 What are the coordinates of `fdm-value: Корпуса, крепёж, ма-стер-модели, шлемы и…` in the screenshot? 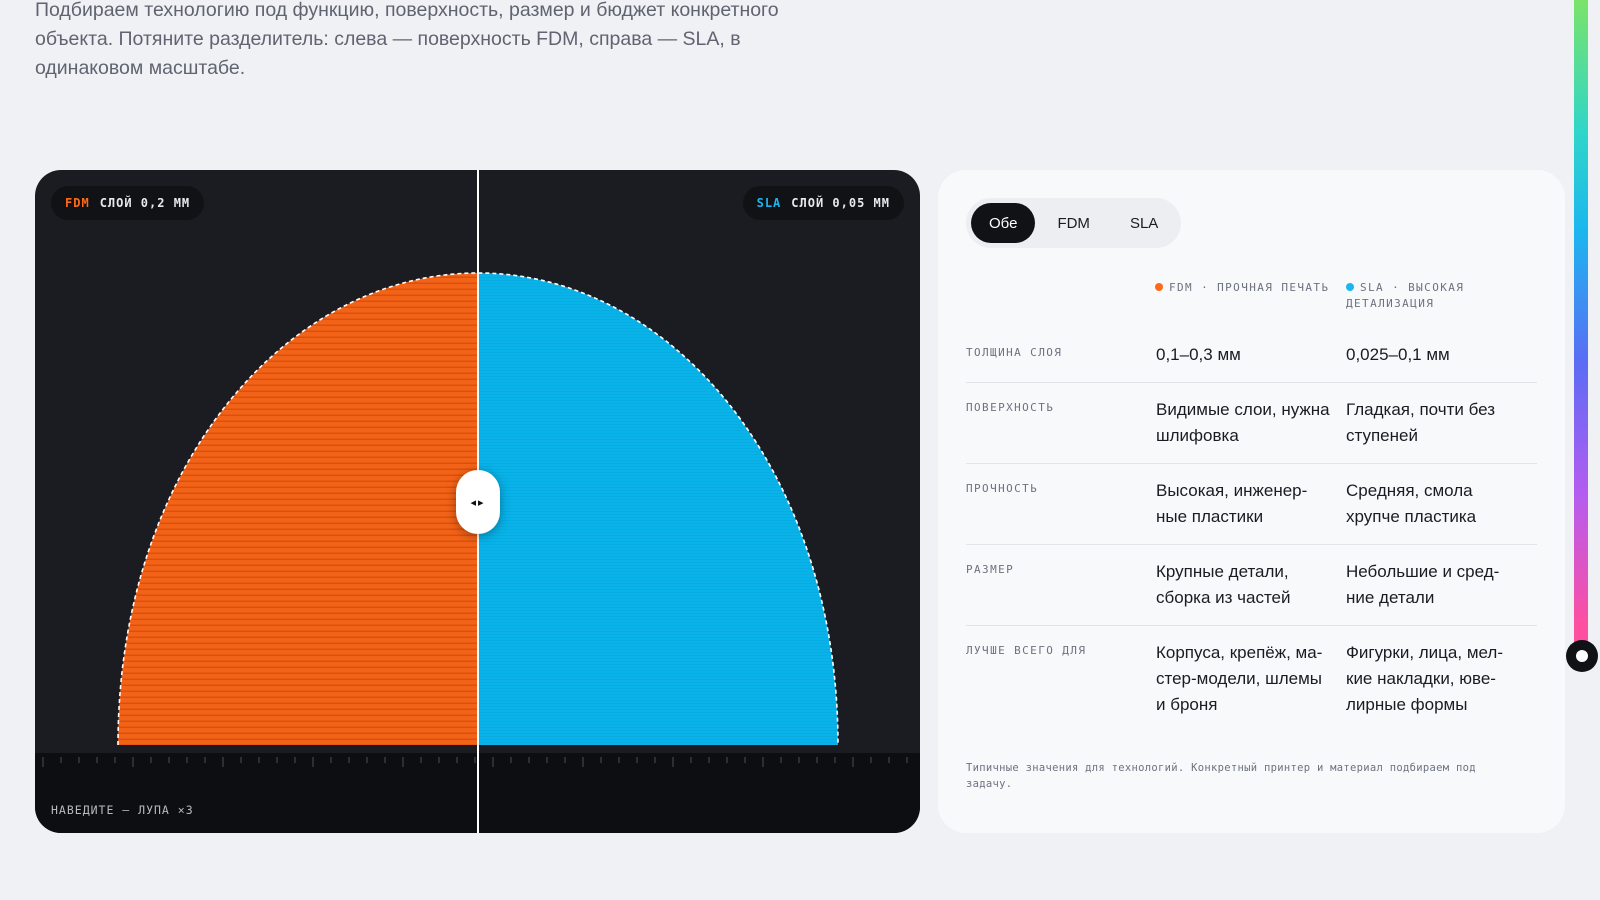 It's located at (1239, 678).